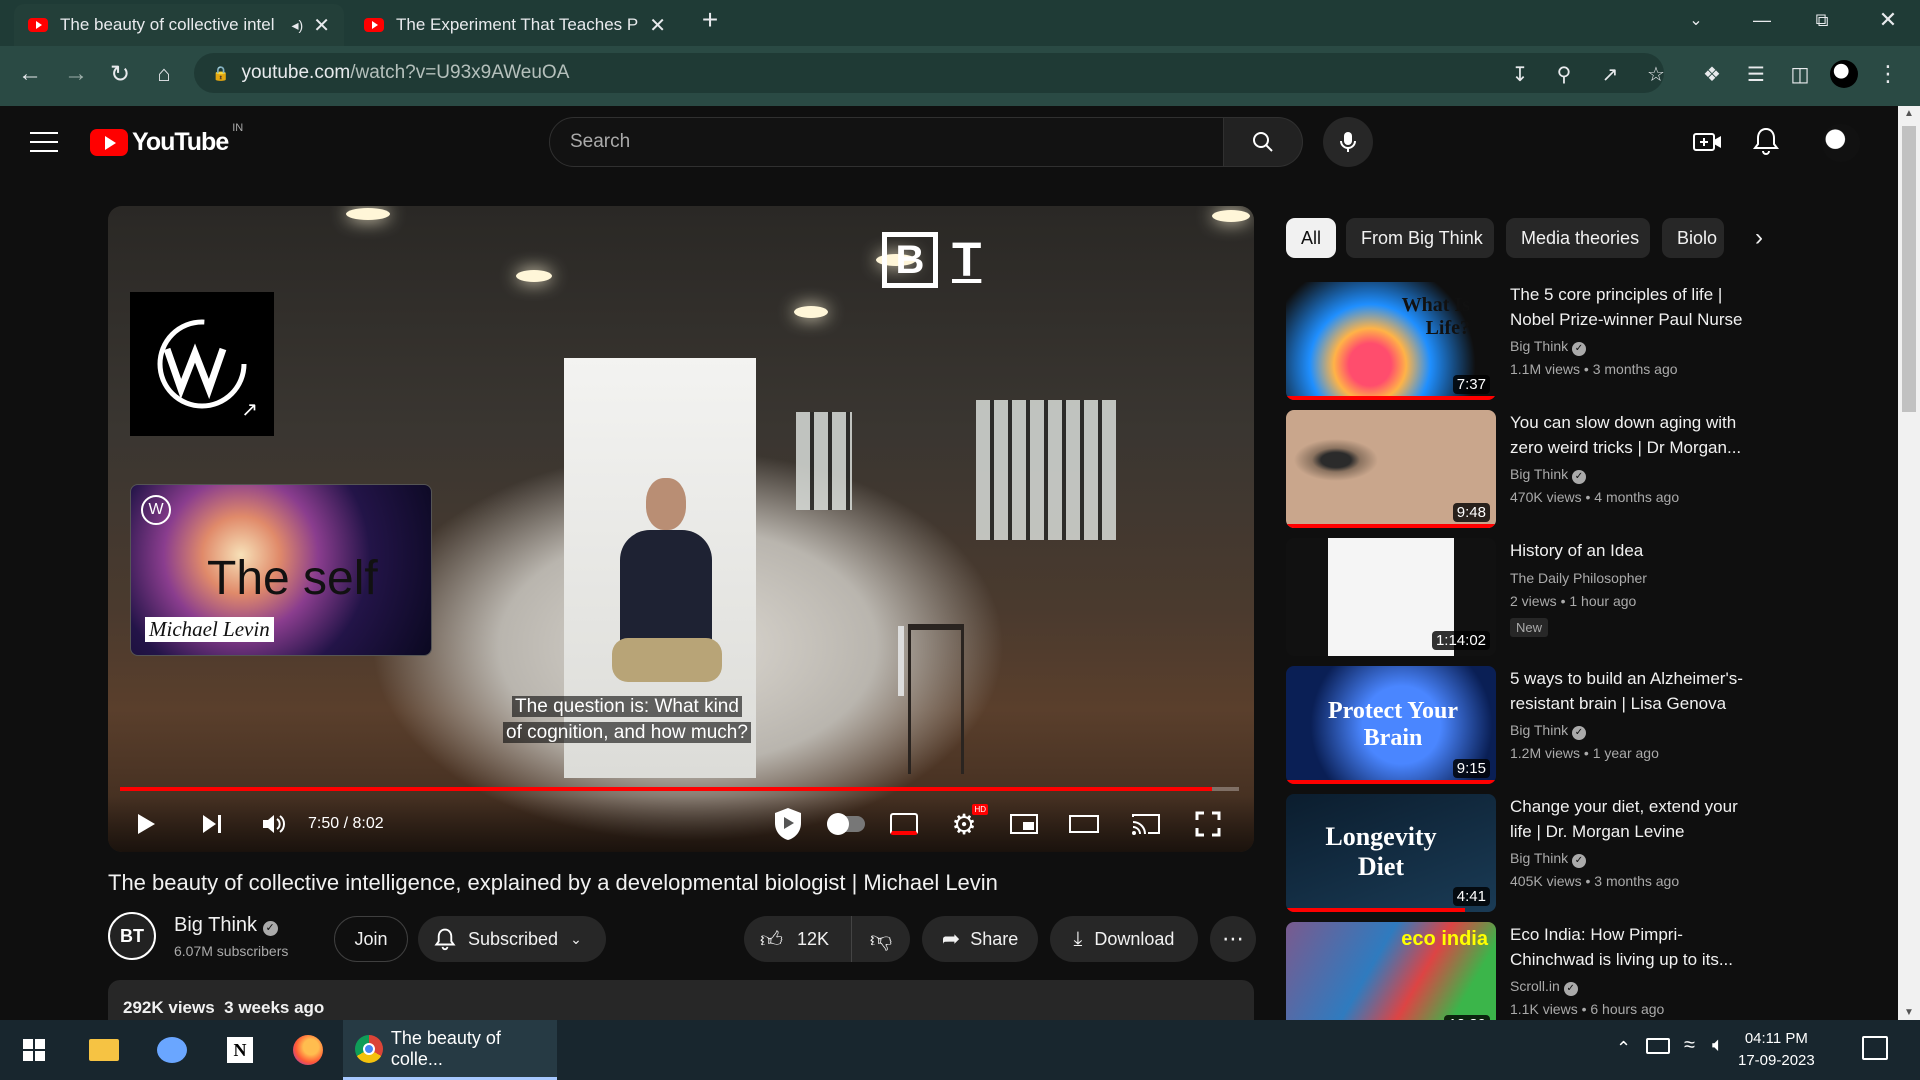  Describe the element at coordinates (1544, 987) in the screenshot. I see `recommended-channel-name: Scroll.in ✓` at that location.